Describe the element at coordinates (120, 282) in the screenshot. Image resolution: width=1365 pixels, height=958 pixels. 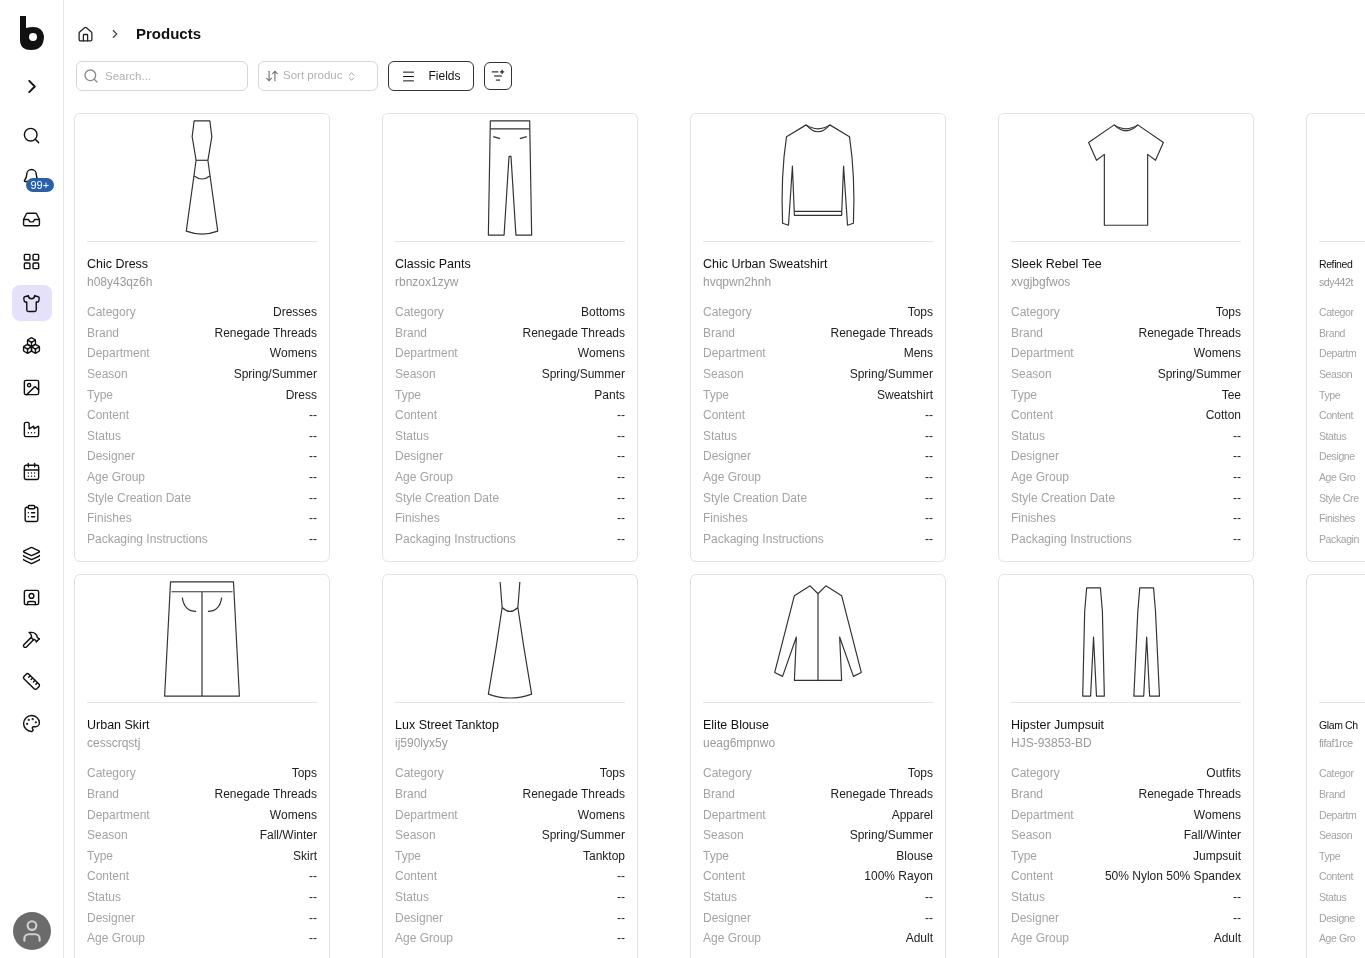
I see `product-code: h08y43qz6h` at that location.